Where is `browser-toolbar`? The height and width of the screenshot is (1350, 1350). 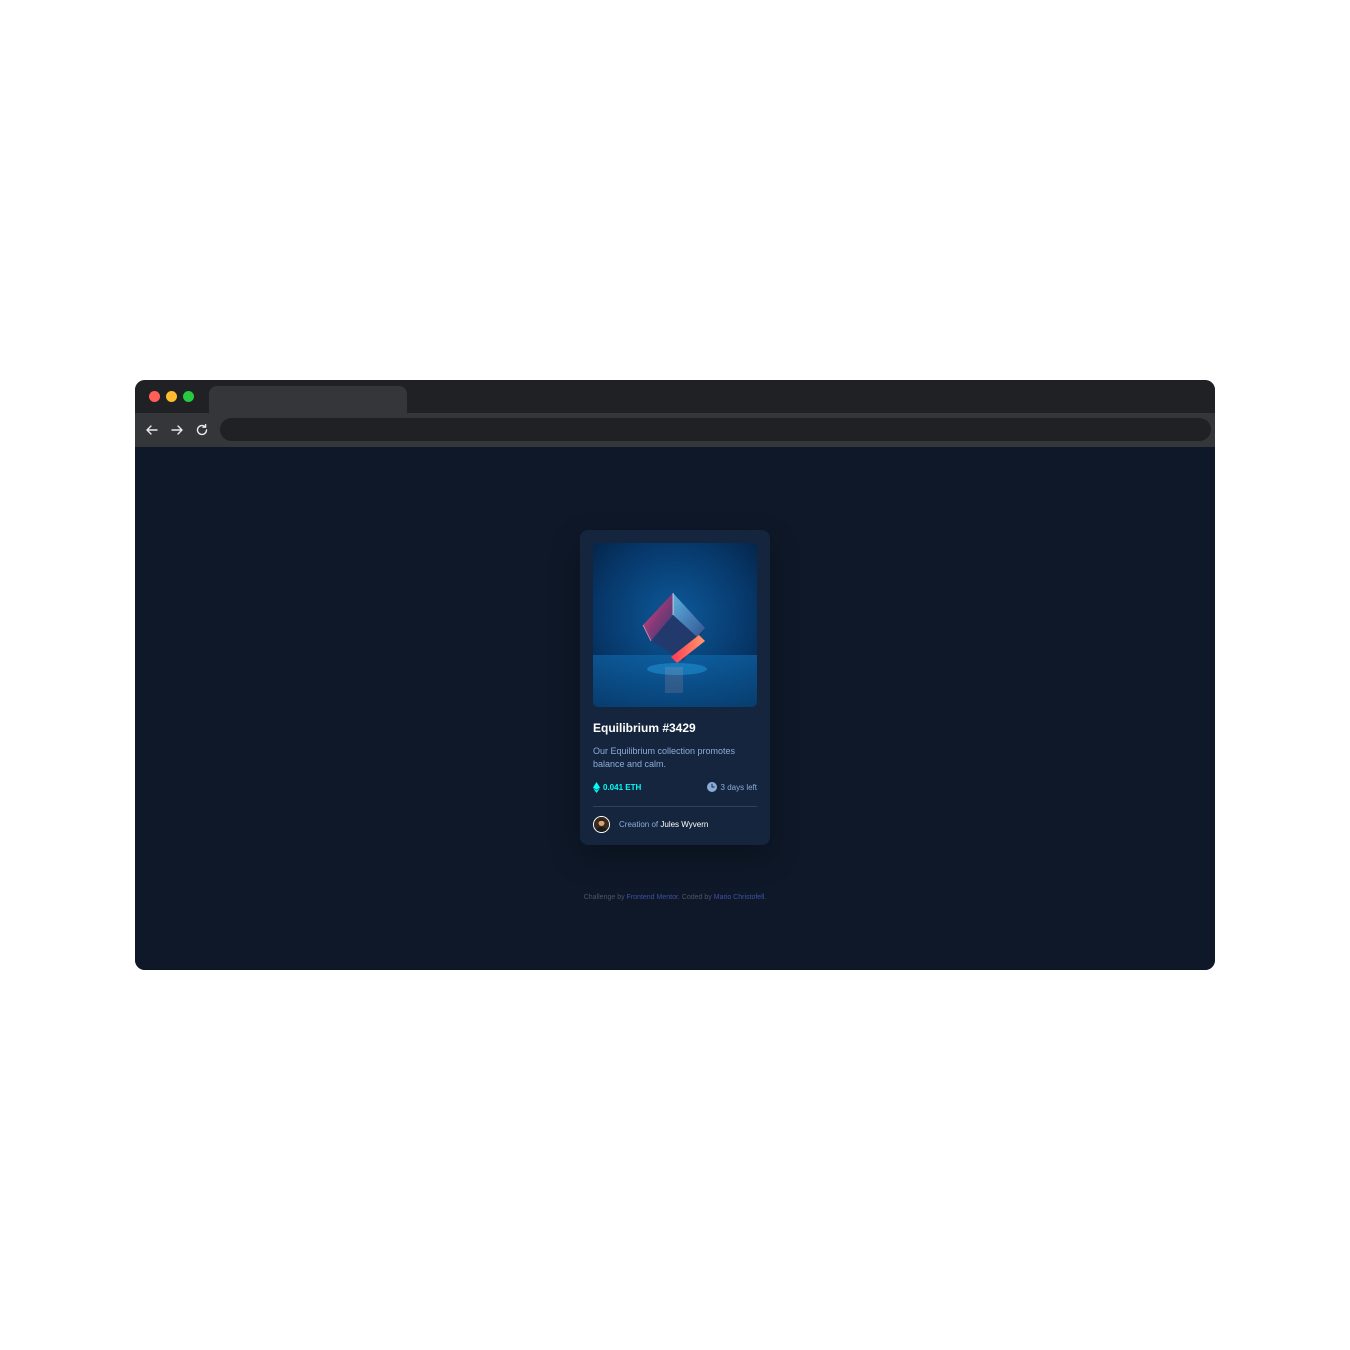
browser-toolbar is located at coordinates (675, 430).